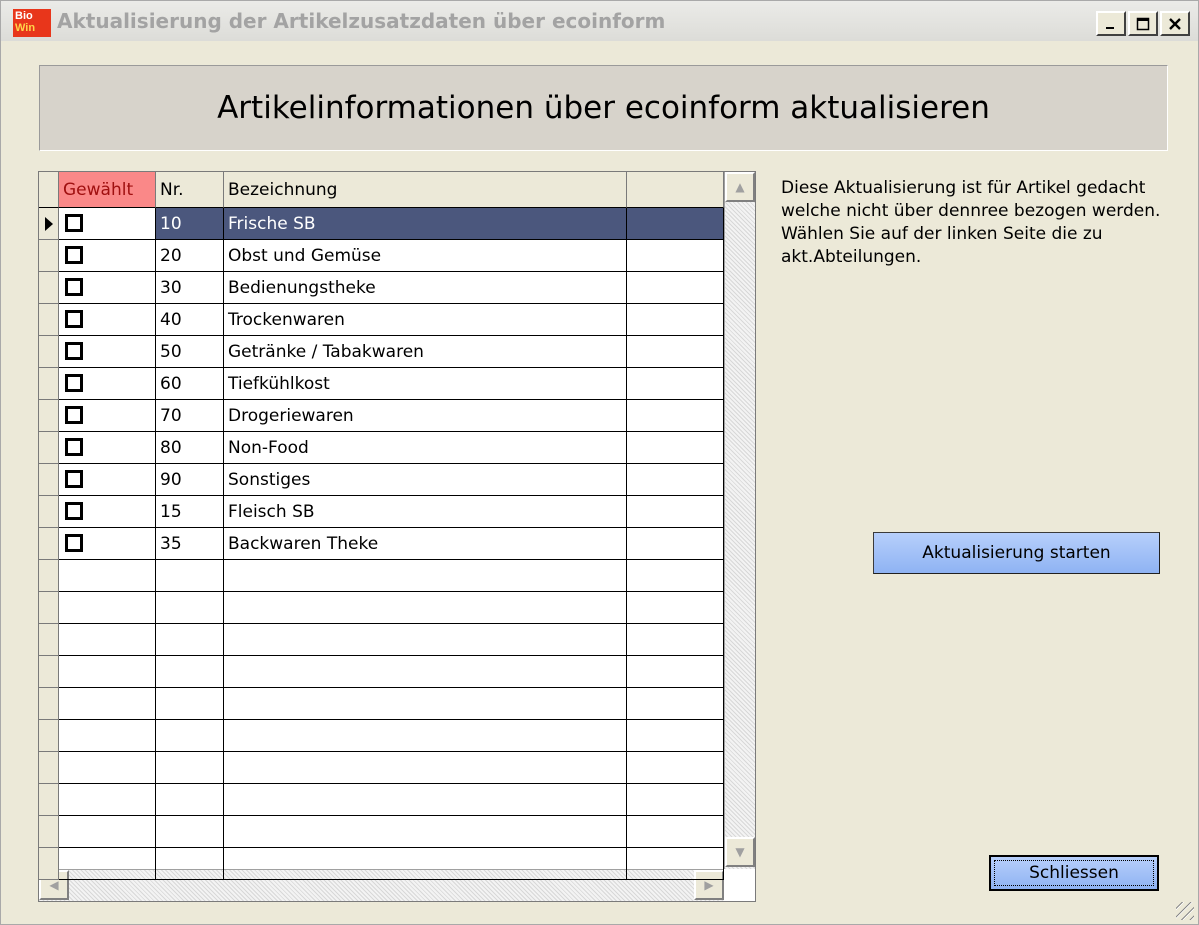  What do you see at coordinates (1111, 23) in the screenshot?
I see `minimize-button` at bounding box center [1111, 23].